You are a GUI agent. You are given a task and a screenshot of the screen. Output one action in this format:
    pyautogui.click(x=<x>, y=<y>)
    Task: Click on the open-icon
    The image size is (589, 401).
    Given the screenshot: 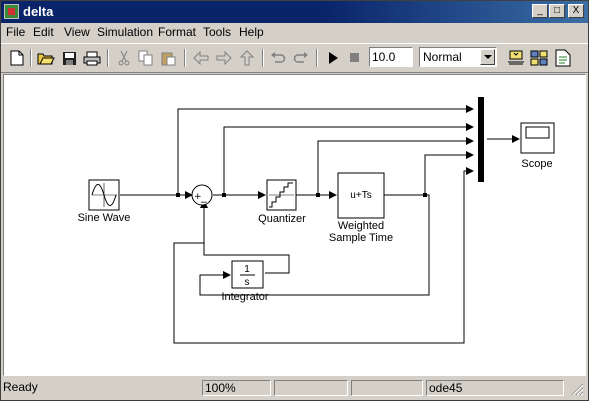 What is the action you would take?
    pyautogui.click(x=46, y=58)
    